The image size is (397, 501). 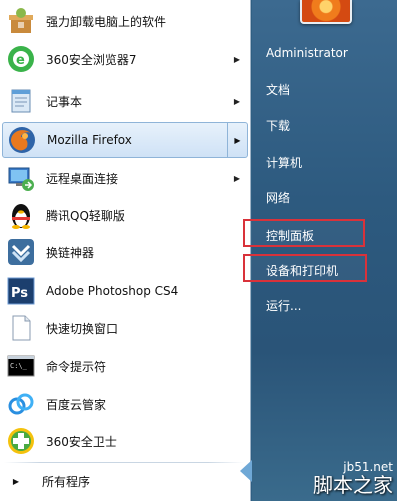 I want to click on expand-arrow-icon: ▶, so click(x=16, y=481).